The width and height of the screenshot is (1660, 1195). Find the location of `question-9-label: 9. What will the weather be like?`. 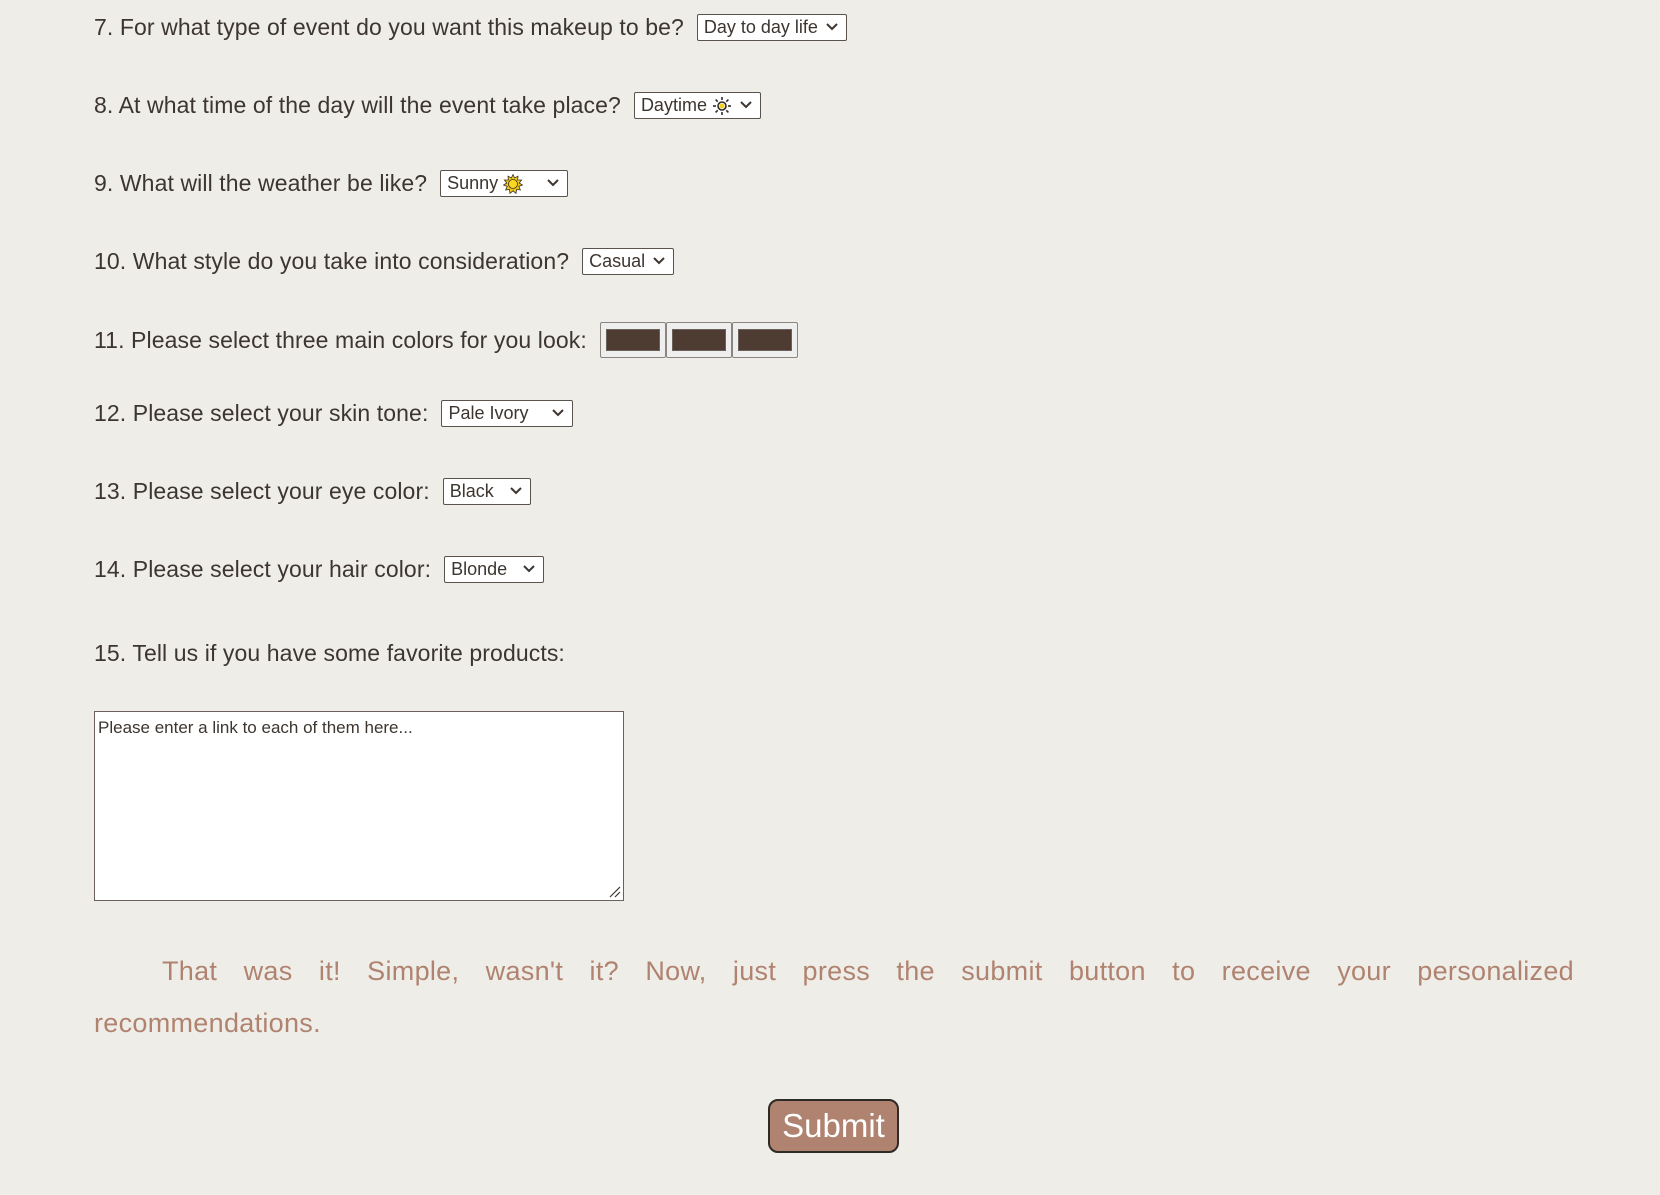

question-9-label: 9. What will the weather be like? is located at coordinates (261, 183).